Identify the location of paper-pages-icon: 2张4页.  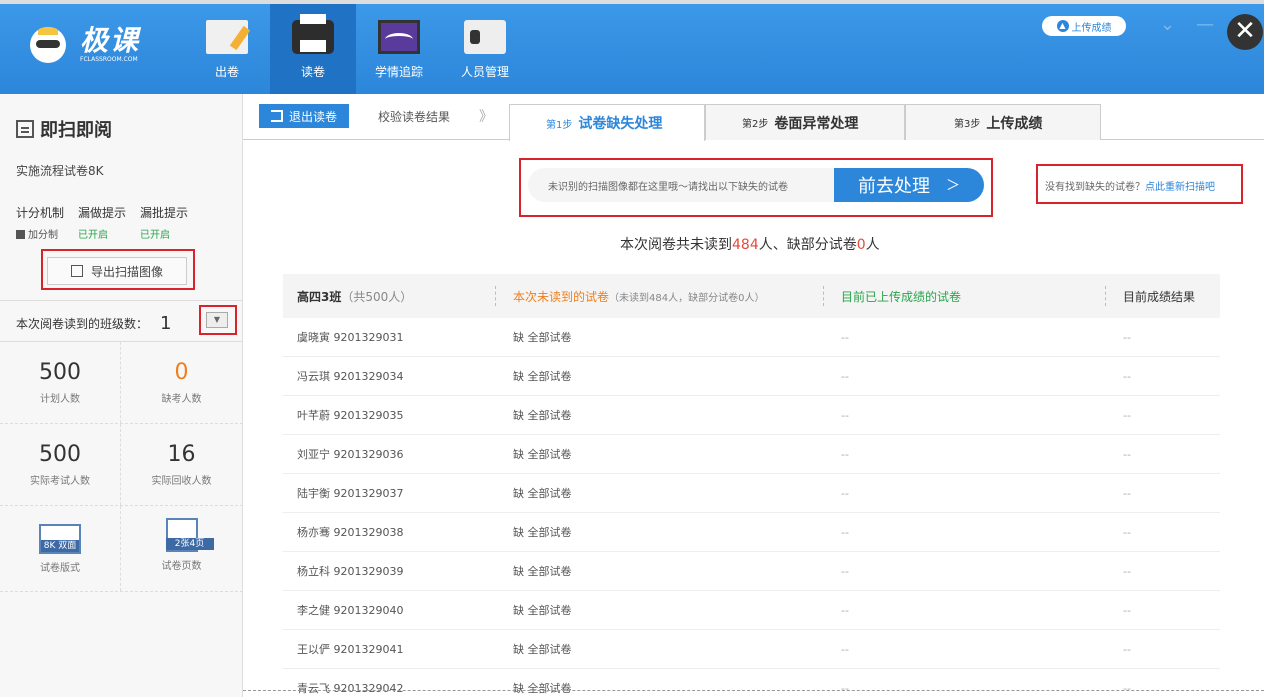
(189, 535).